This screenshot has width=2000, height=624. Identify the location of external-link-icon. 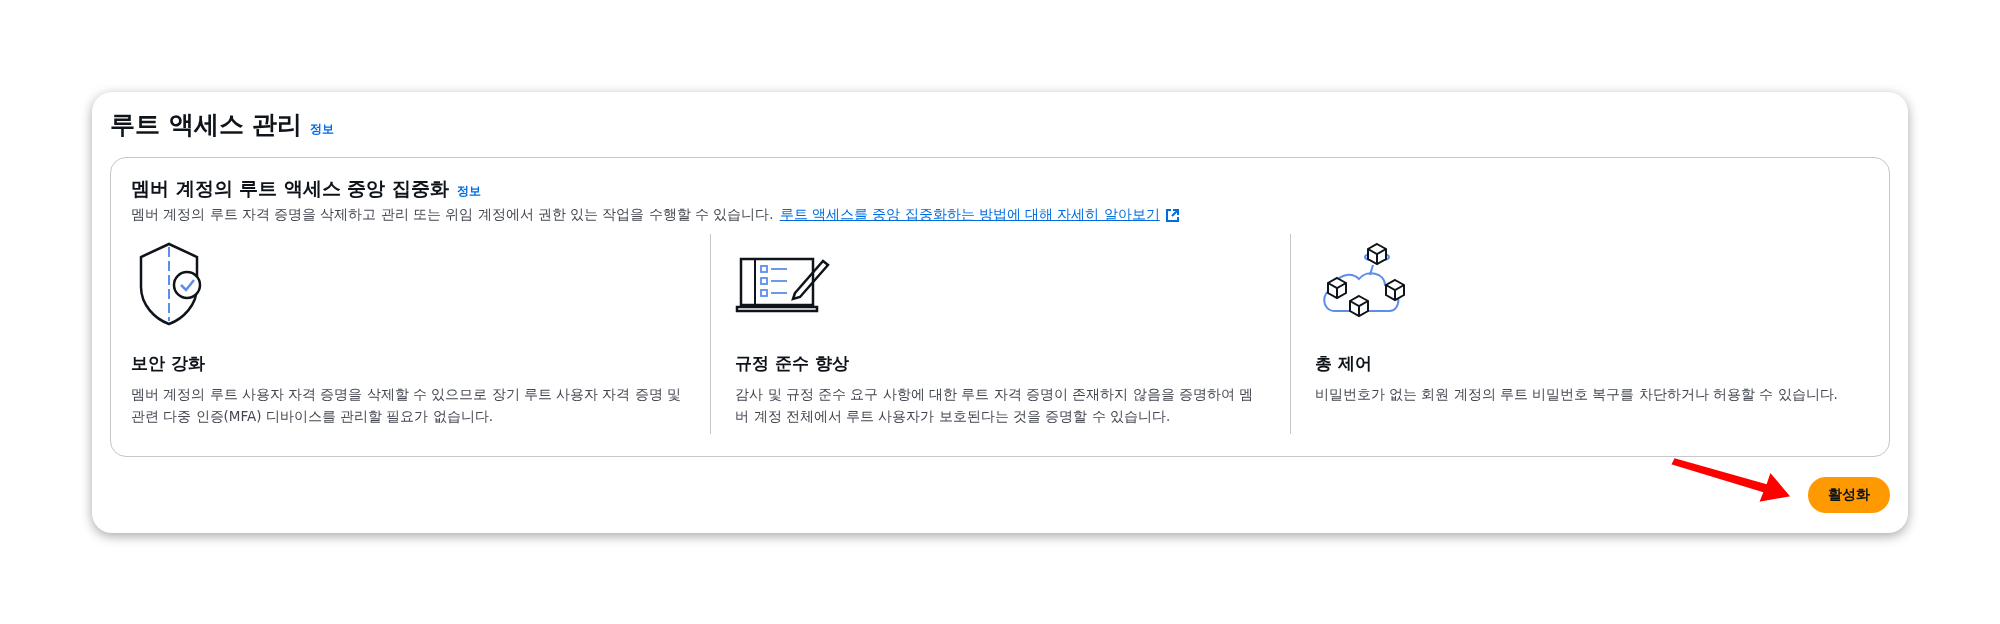
(1172, 215).